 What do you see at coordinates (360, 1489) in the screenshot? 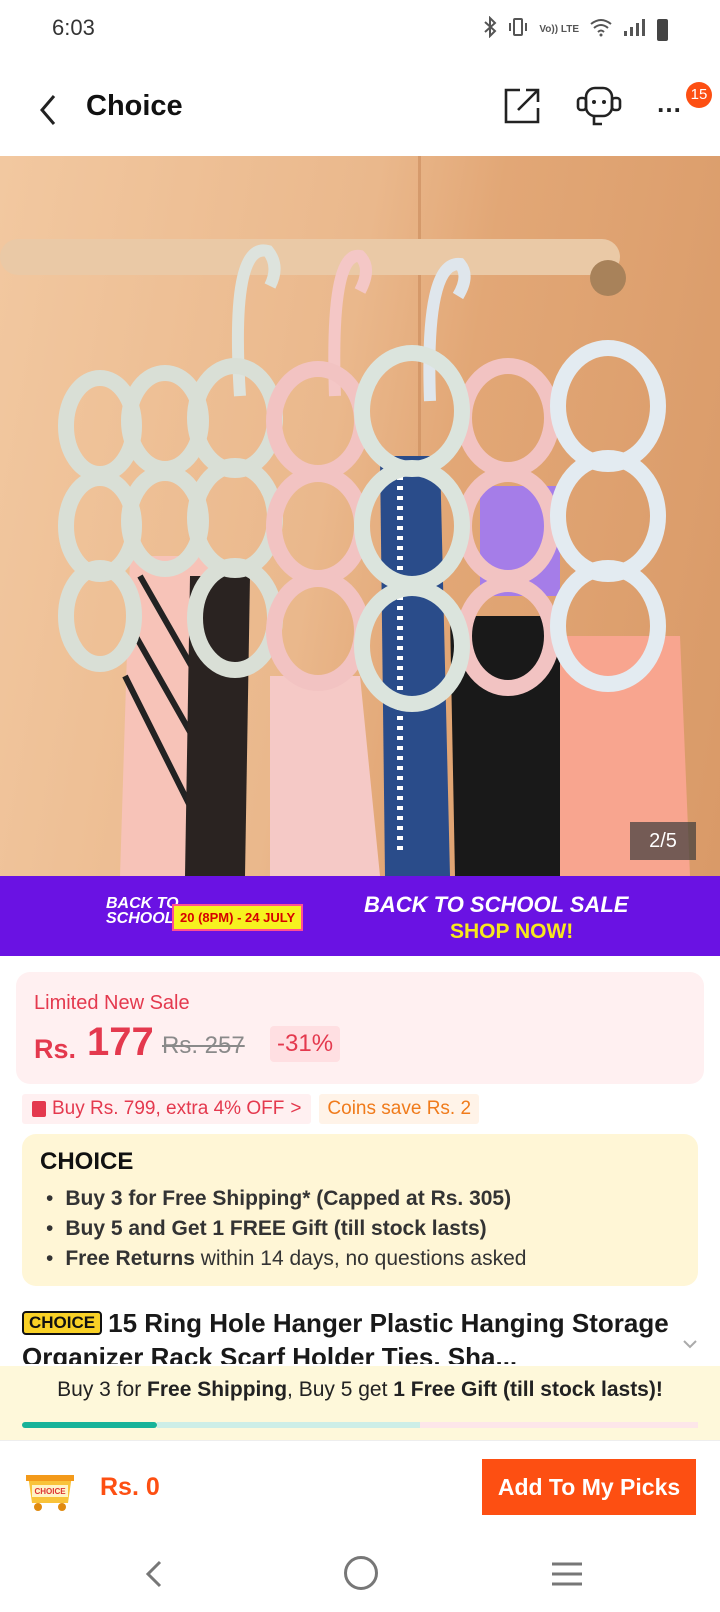
I see `action-bar: CHOICE Rs. 0 Add To My Picks` at bounding box center [360, 1489].